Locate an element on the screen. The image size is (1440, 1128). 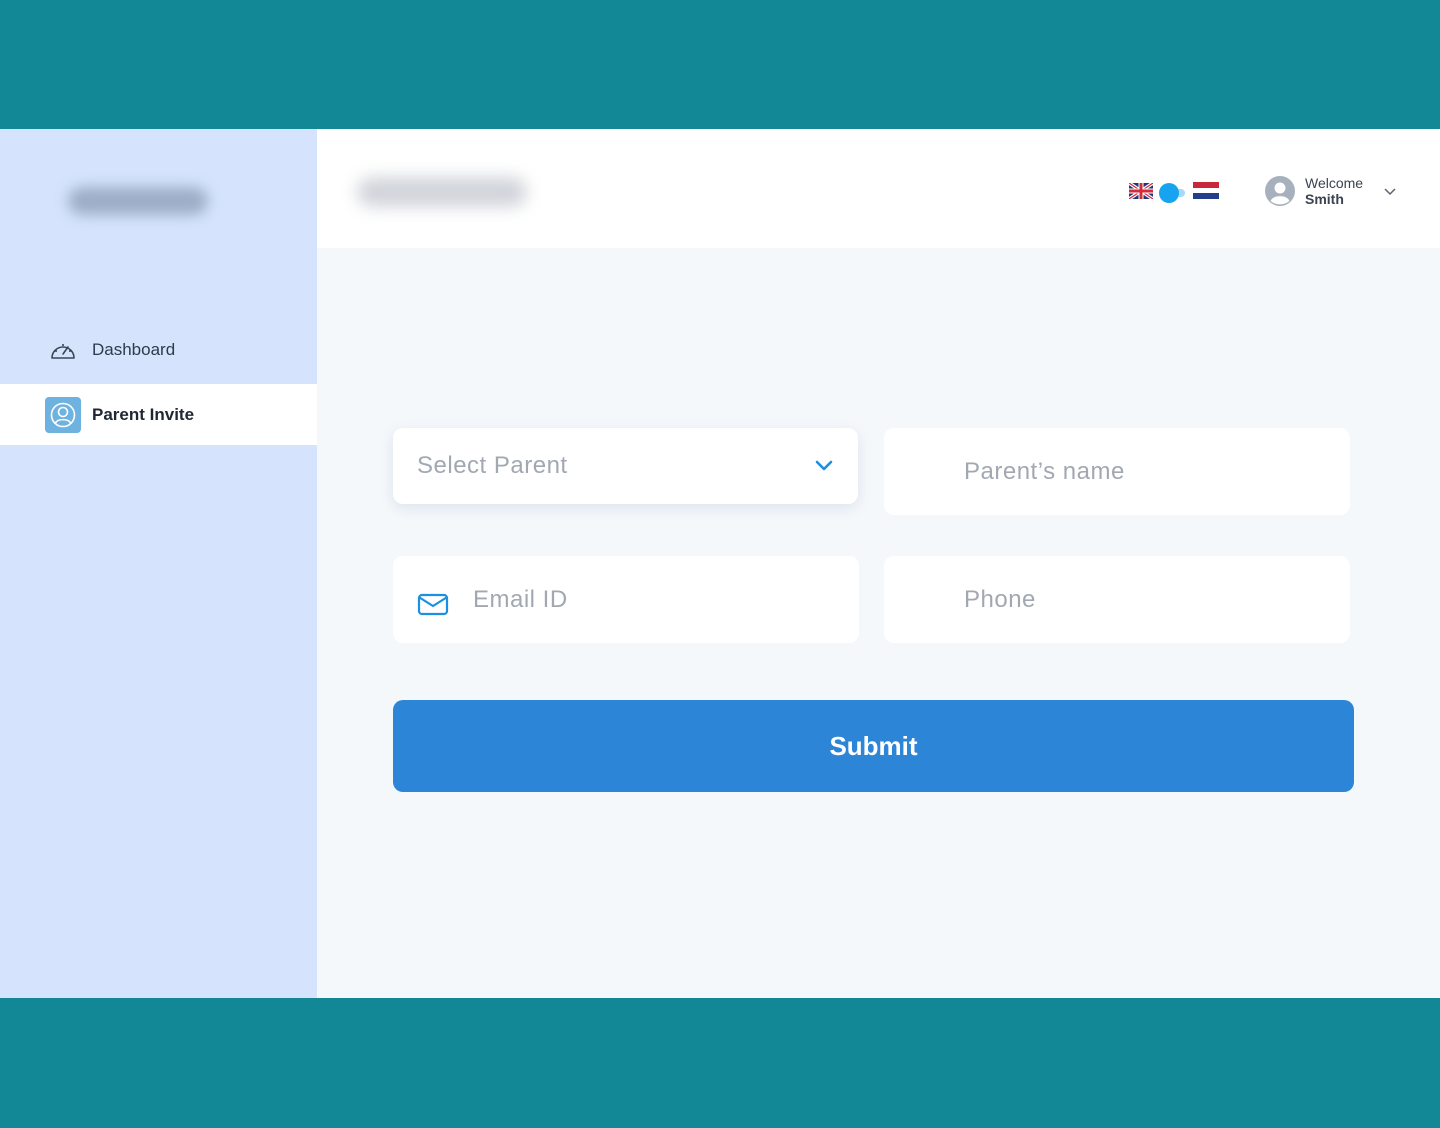
welcome-text: Welcome is located at coordinates (1334, 183).